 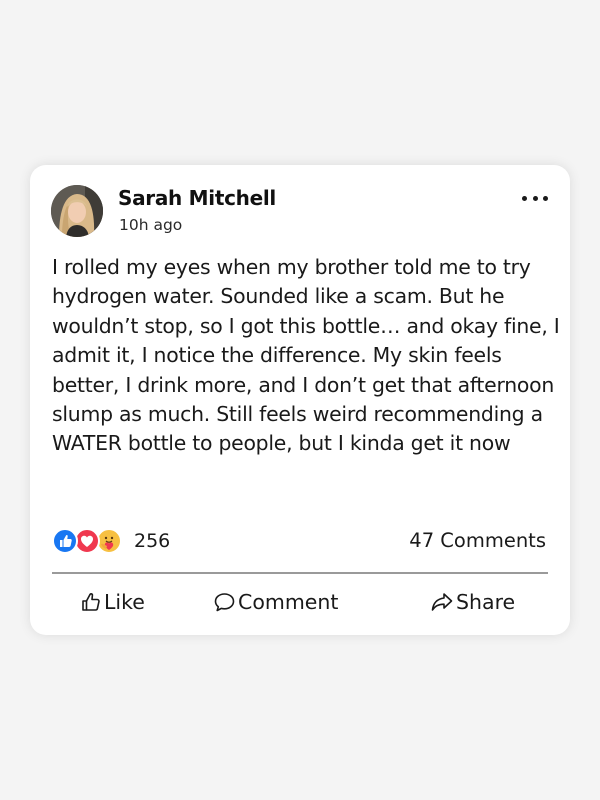 I want to click on ellipsis-icon, so click(x=535, y=198).